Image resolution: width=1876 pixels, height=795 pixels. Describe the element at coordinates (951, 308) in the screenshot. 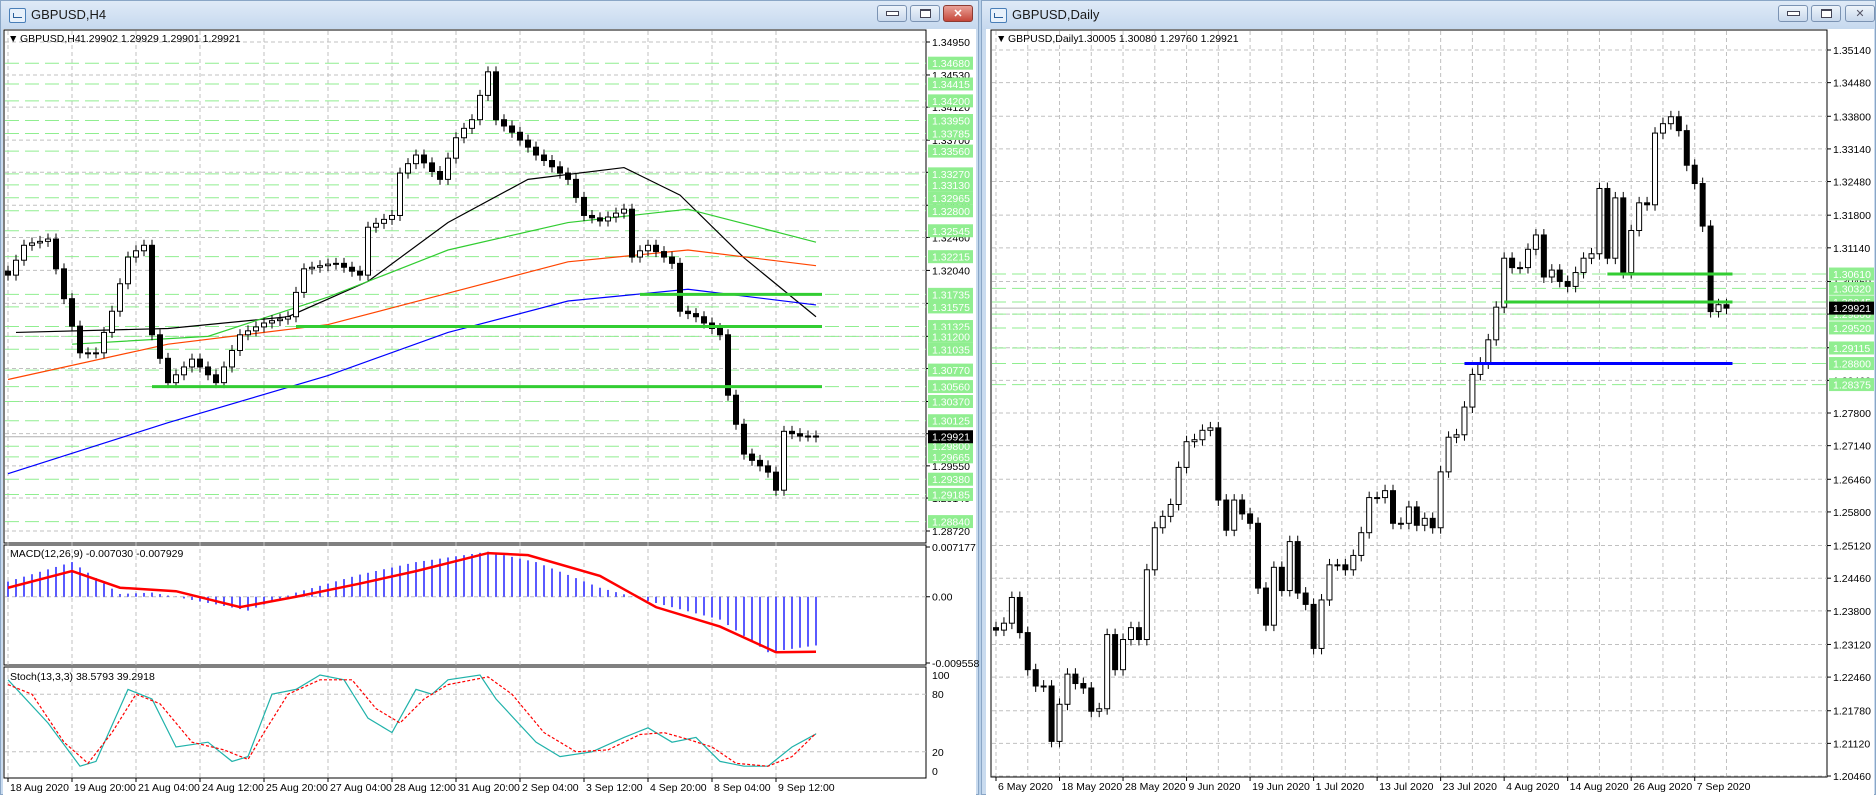

I see `level-label: 1.31575` at that location.